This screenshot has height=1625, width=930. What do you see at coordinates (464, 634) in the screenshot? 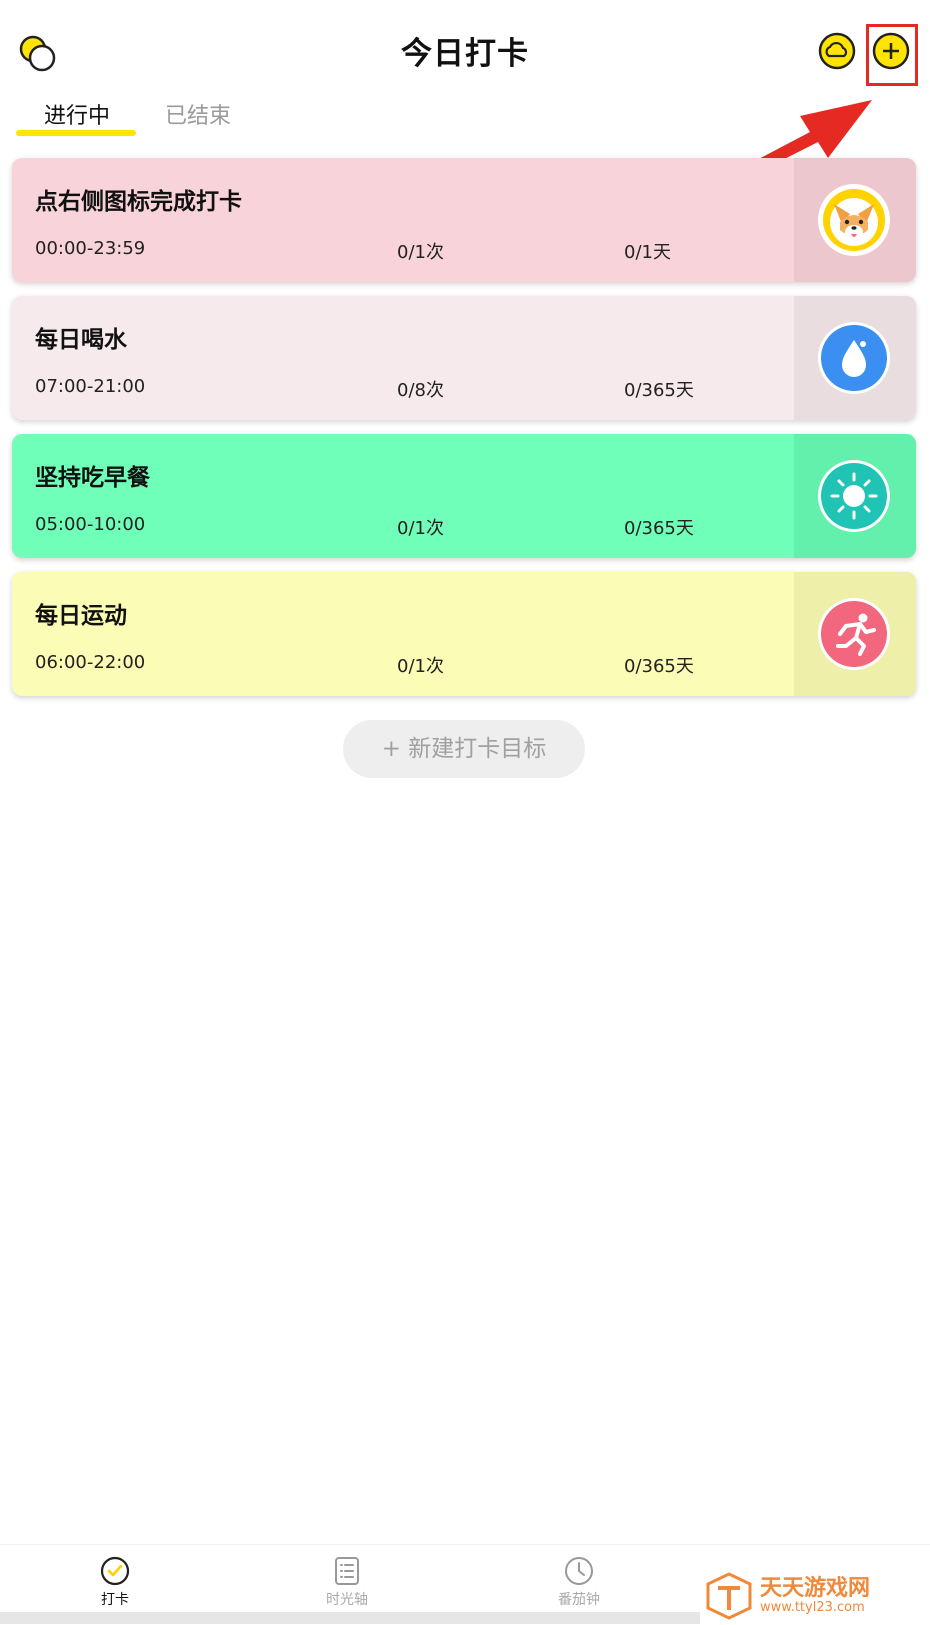
I see `checkin-card: 每日运动 06:00-22:00 0/1次 0/365天` at bounding box center [464, 634].